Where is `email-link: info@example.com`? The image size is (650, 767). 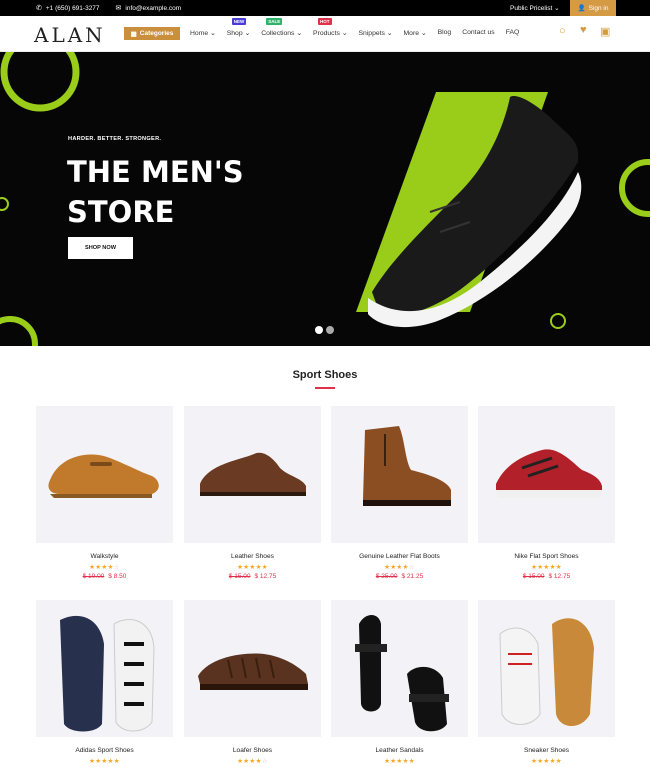
email-link: info@example.com is located at coordinates (153, 8).